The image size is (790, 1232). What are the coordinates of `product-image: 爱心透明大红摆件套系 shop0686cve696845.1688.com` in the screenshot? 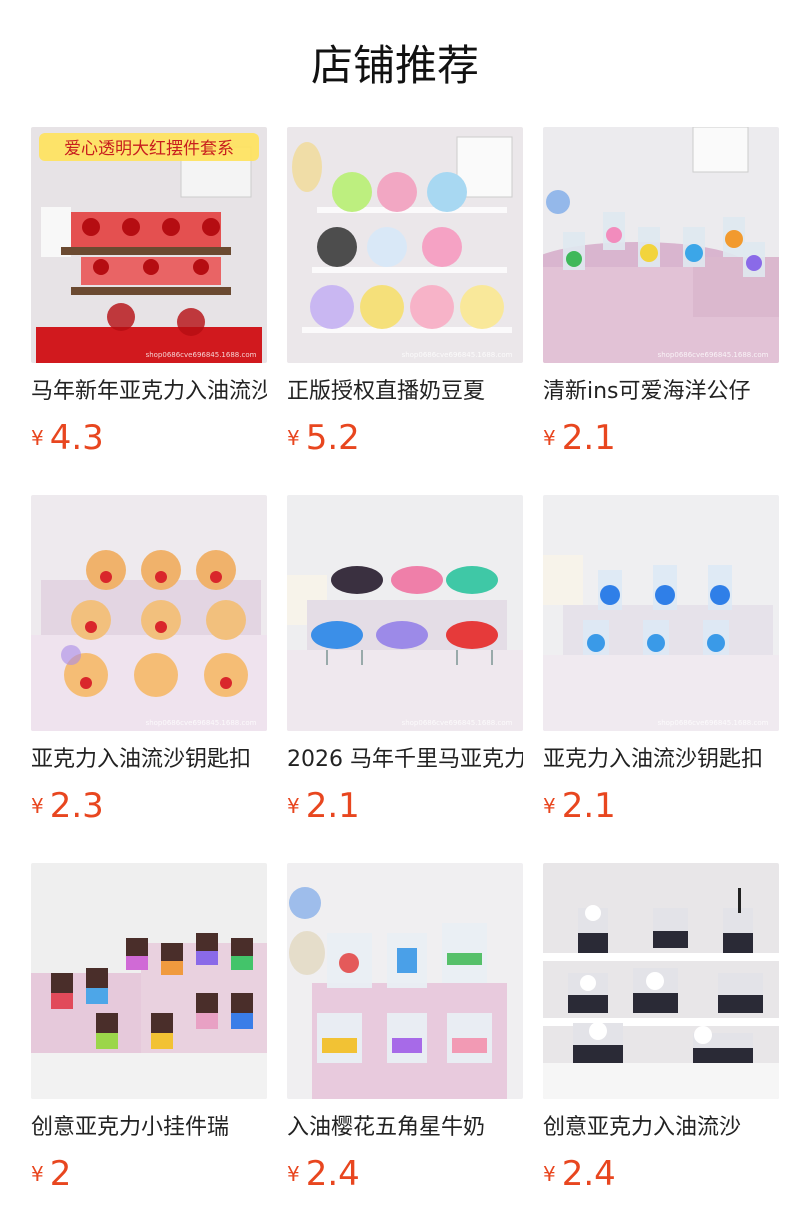 It's located at (149, 245).